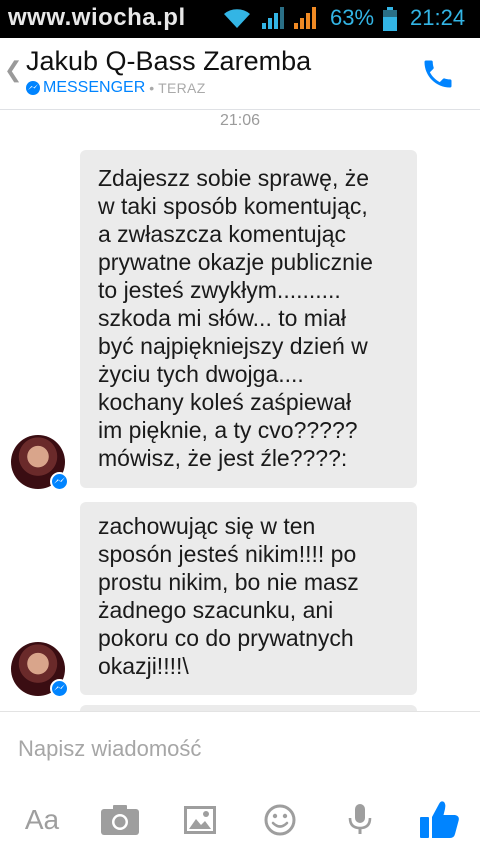 The height and width of the screenshot is (854, 480). Describe the element at coordinates (440, 820) in the screenshot. I see `thumbs-up-icon` at that location.